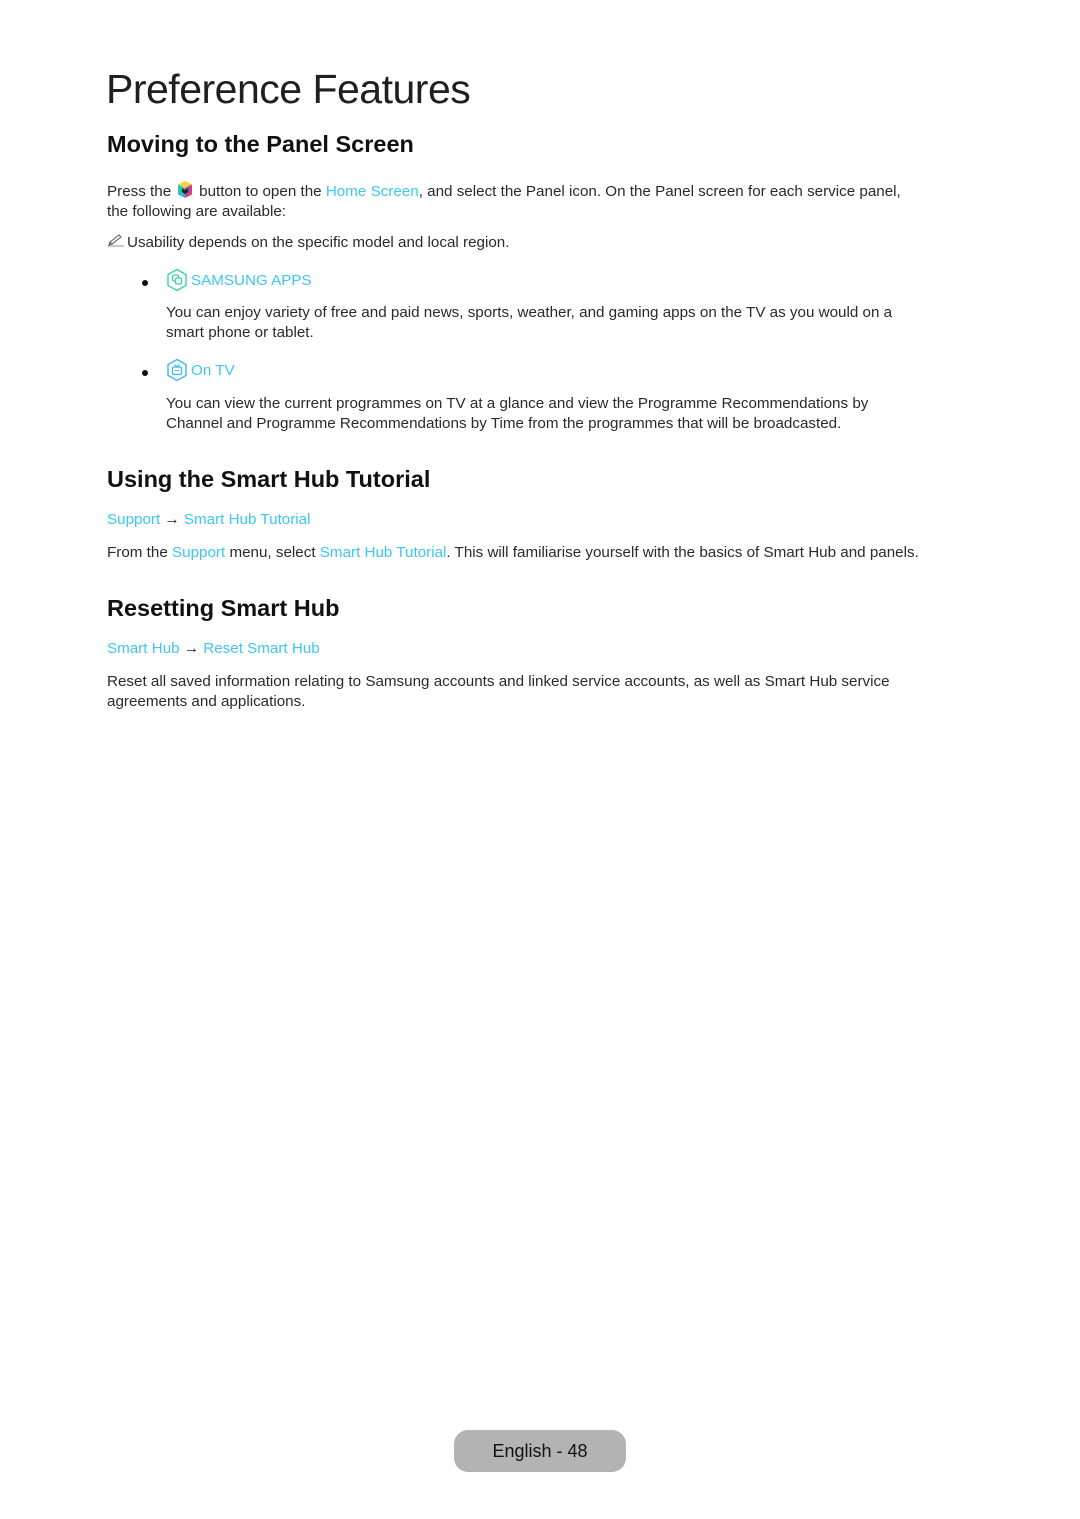 Image resolution: width=1080 pixels, height=1519 pixels. I want to click on samsung-apps-label: SAMSUNG APPS, so click(251, 280).